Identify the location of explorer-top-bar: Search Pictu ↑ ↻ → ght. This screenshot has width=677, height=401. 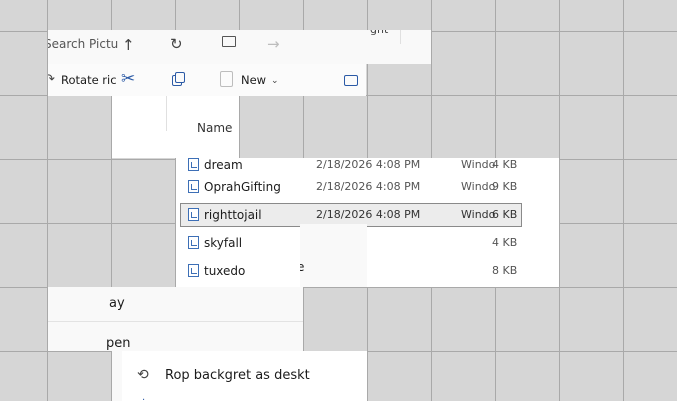
(239, 47).